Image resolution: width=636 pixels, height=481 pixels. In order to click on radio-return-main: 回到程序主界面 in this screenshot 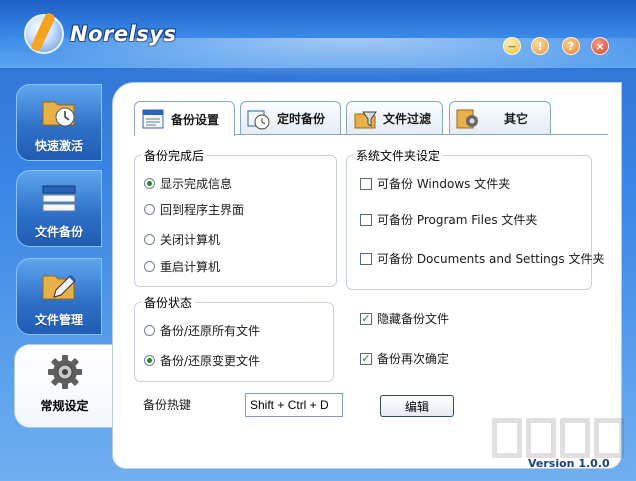, I will do `click(194, 209)`.